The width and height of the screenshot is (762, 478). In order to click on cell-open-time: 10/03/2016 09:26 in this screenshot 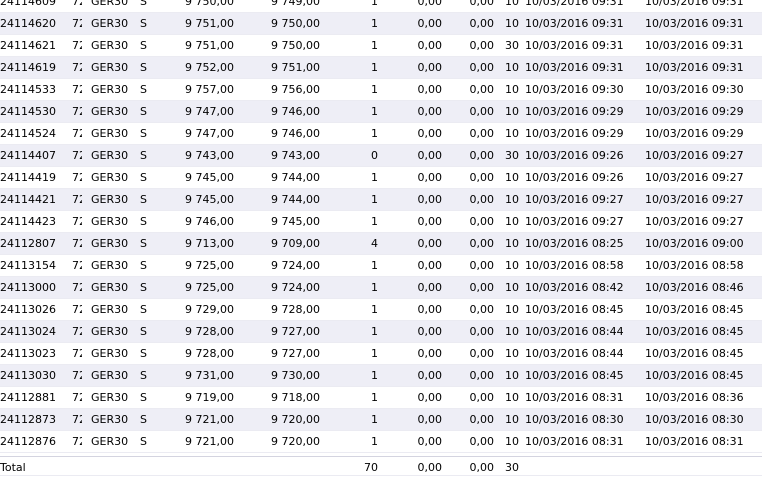, I will do `click(574, 155)`.